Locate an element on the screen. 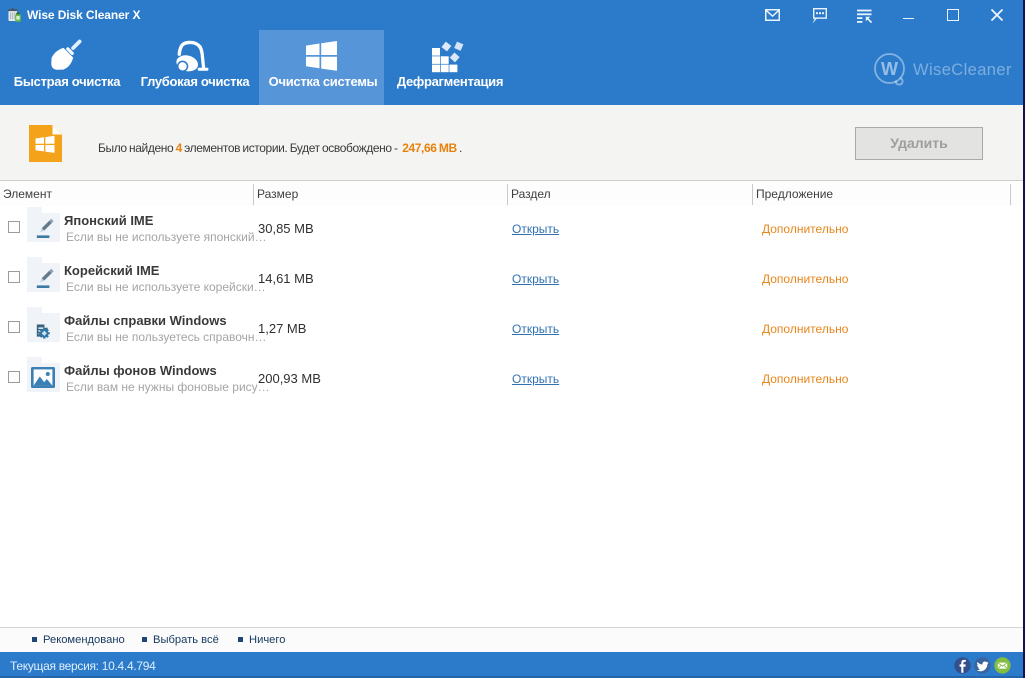 The width and height of the screenshot is (1025, 678). svg-text: W is located at coordinates (889, 69).